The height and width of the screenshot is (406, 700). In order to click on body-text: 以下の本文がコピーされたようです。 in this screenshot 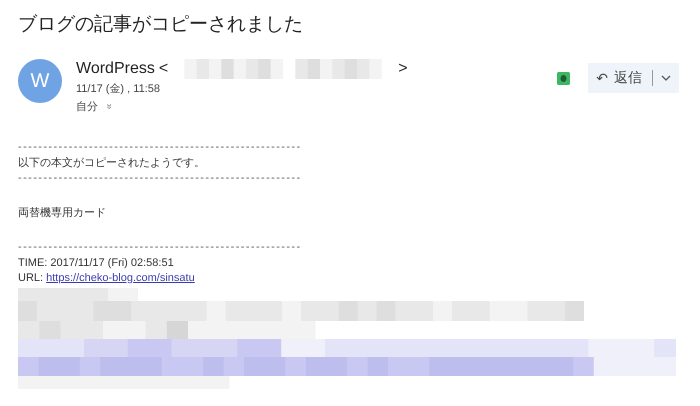, I will do `click(112, 163)`.